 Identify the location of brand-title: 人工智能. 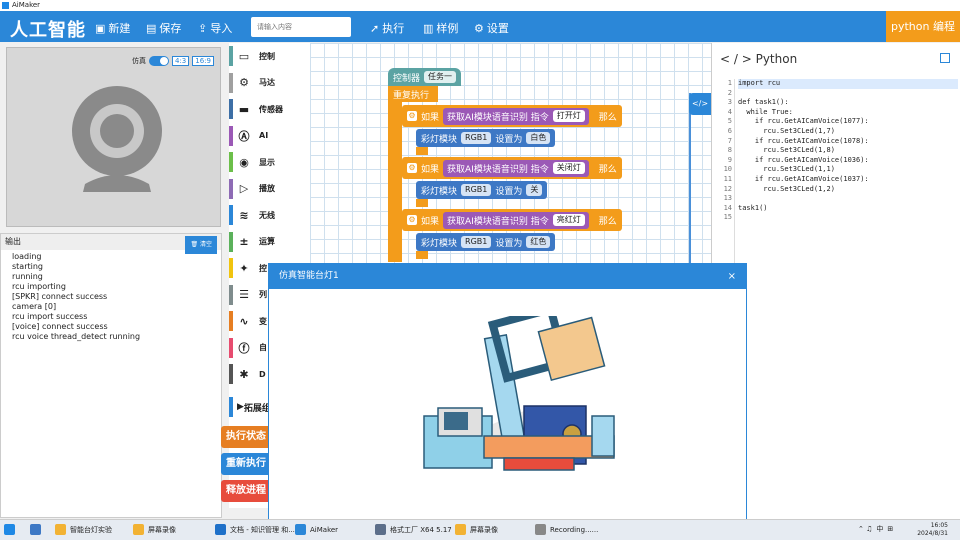
(48, 30).